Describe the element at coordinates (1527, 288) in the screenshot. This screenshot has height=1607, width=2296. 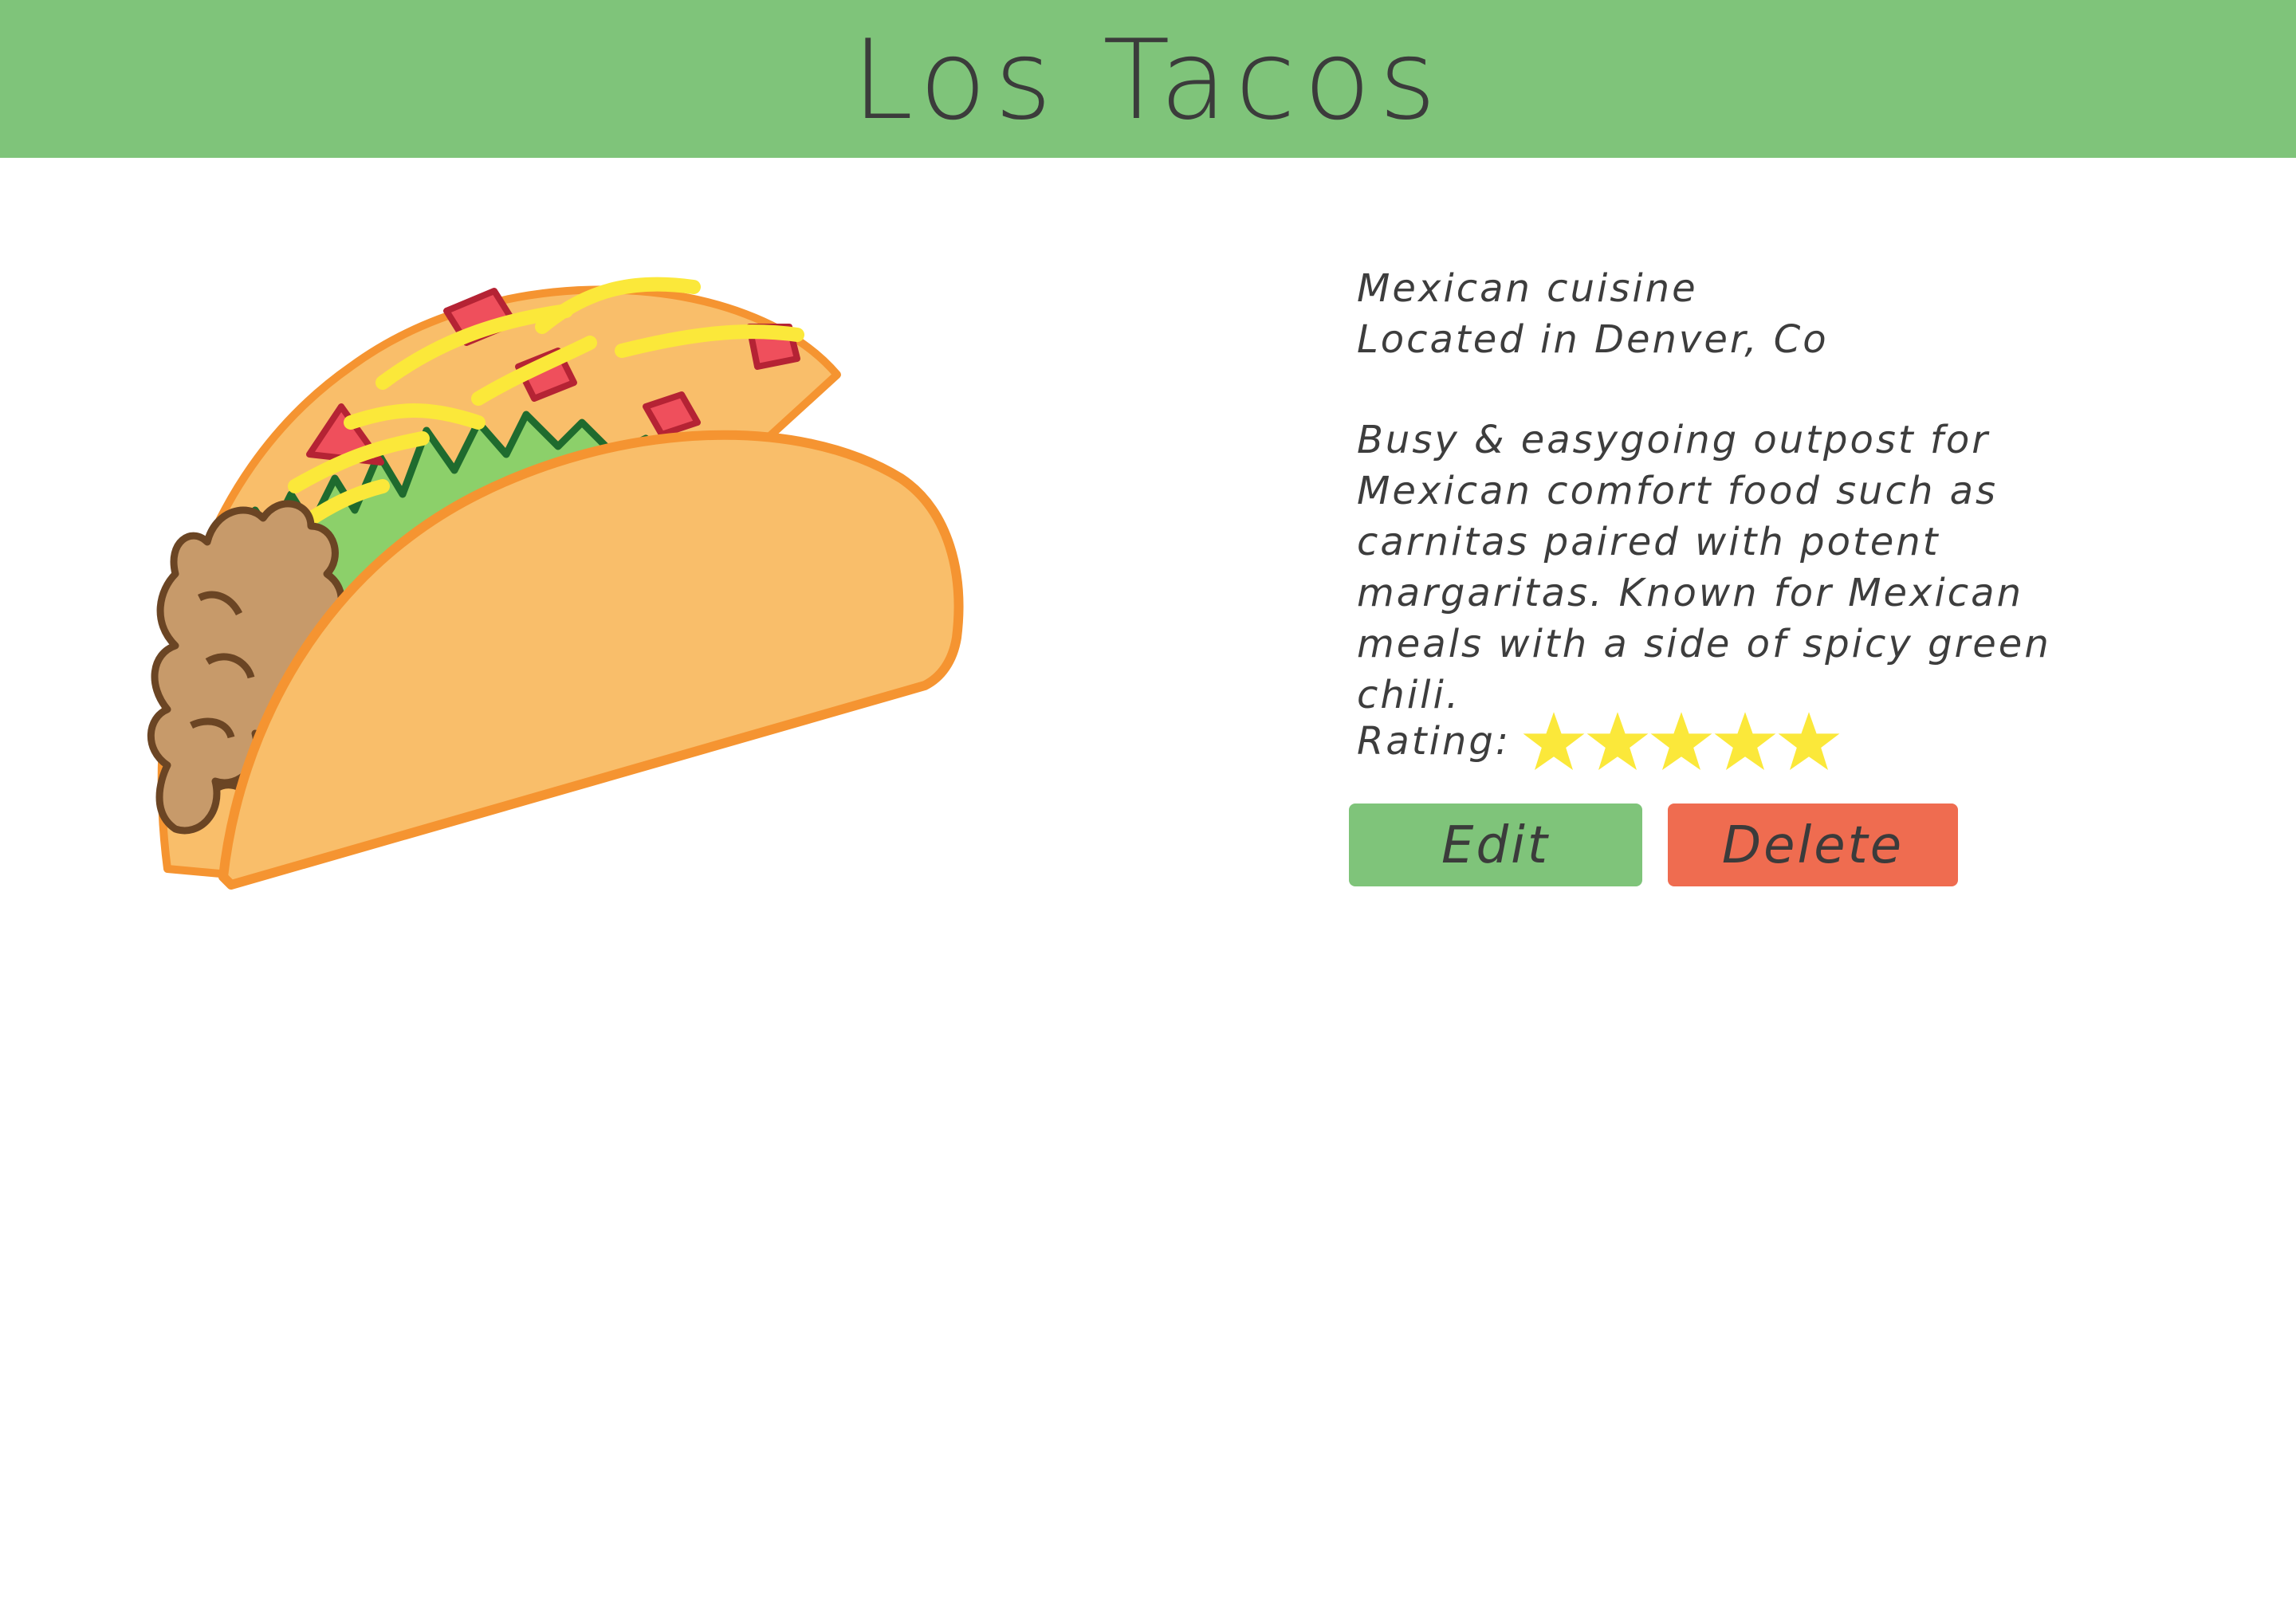
I see `cuisine-text: Mexican cuisine` at that location.